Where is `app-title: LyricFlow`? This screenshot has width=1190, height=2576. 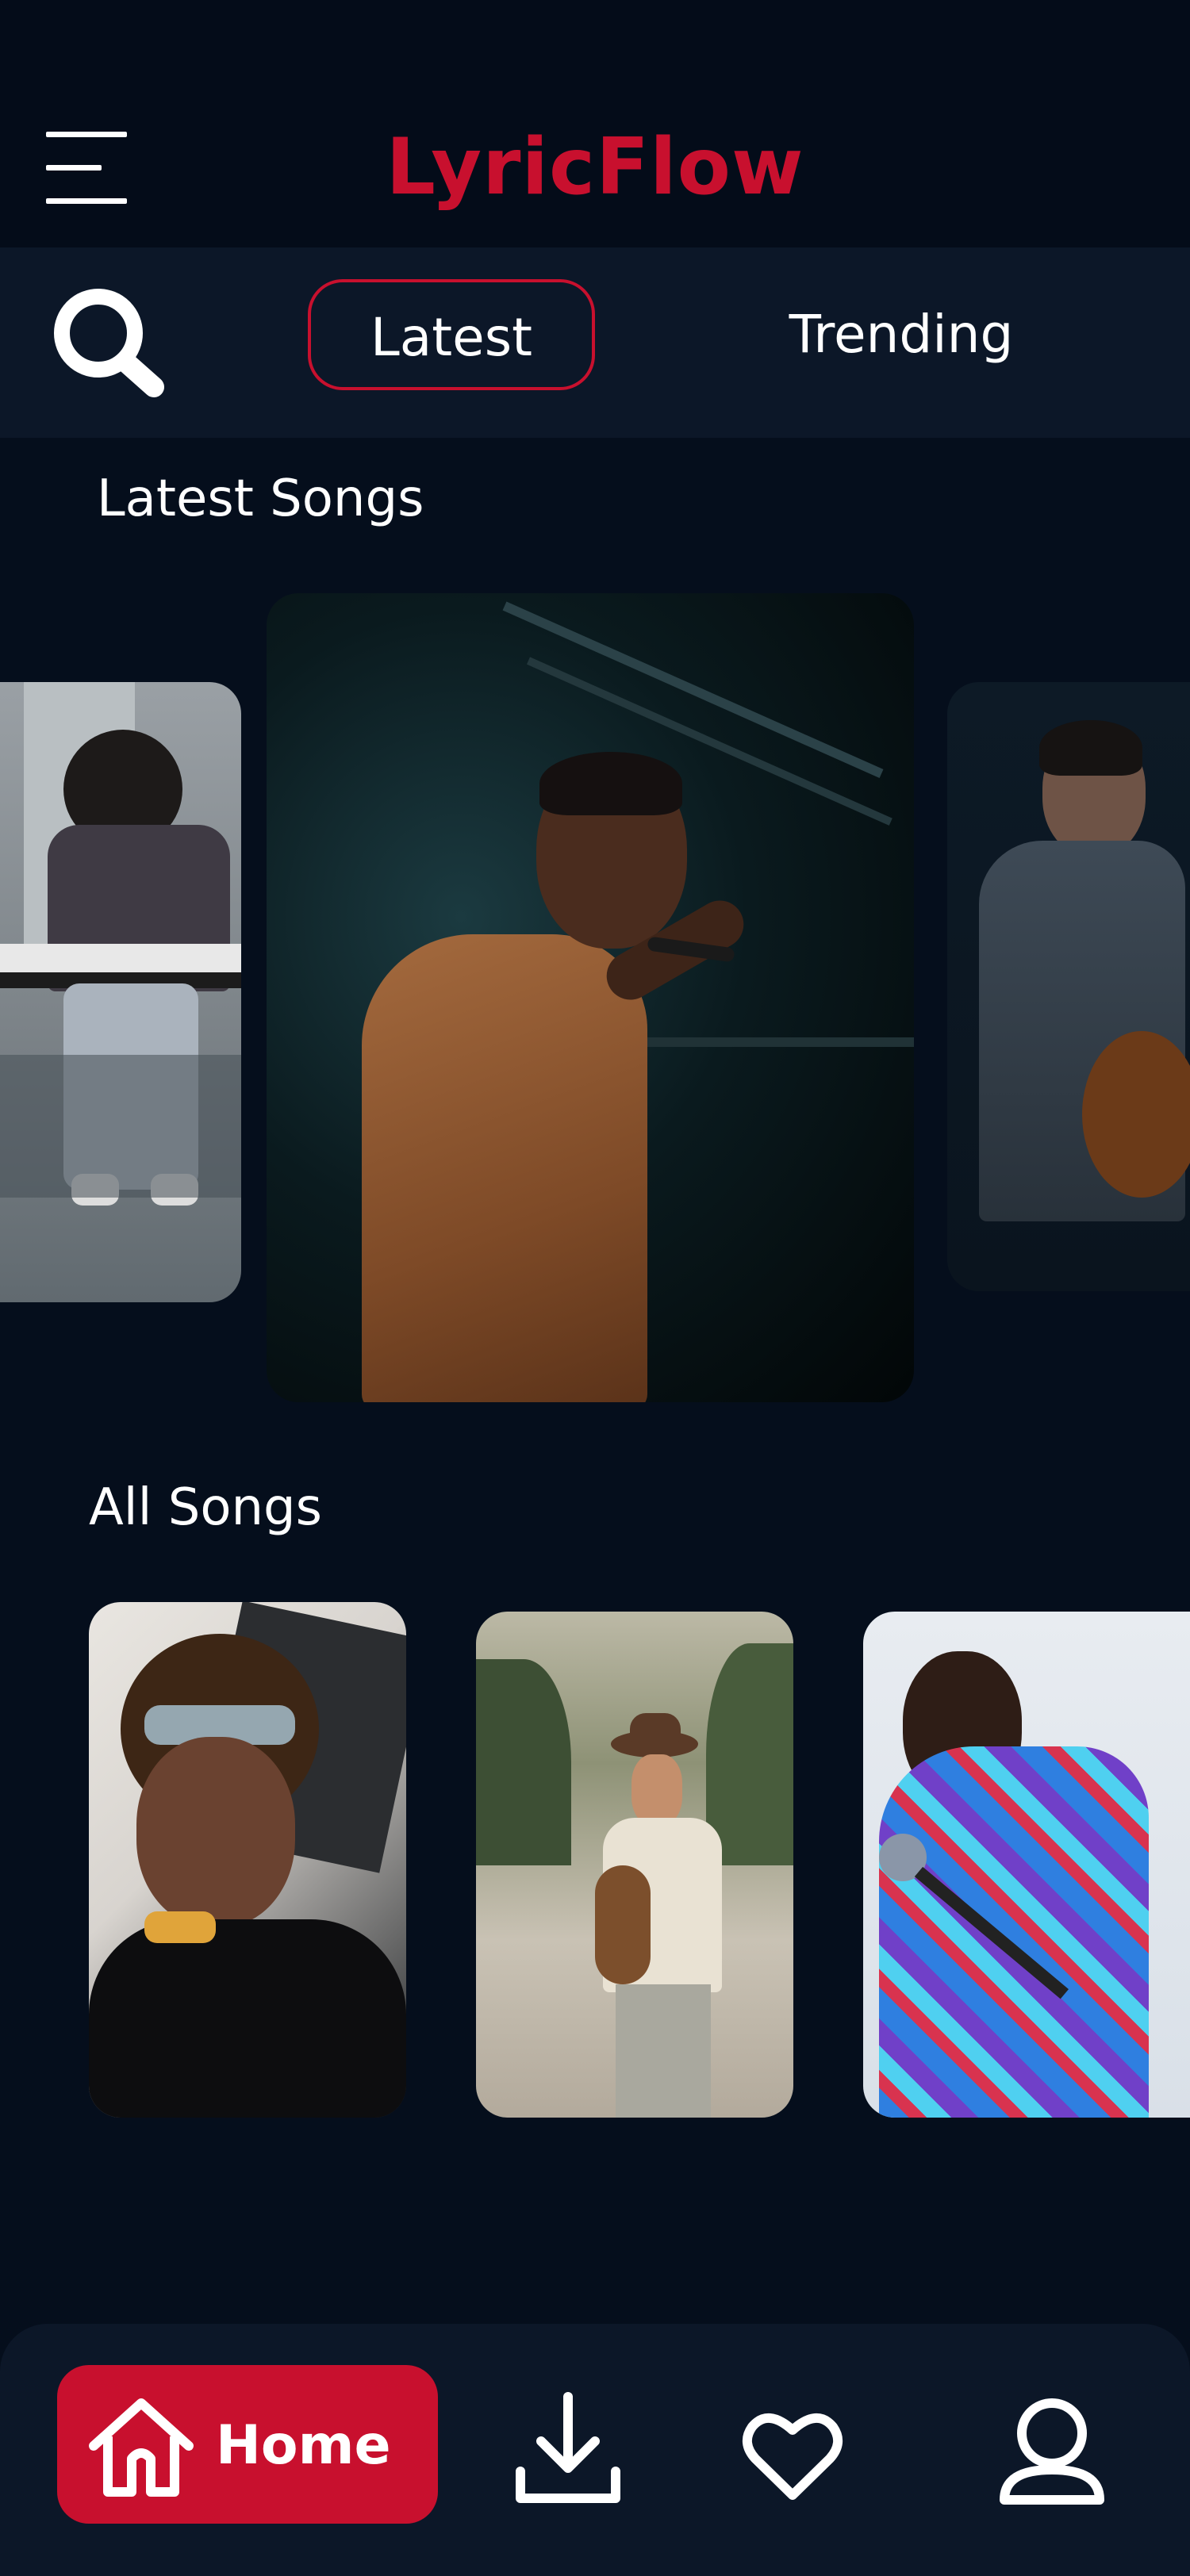
app-title: LyricFlow is located at coordinates (595, 168).